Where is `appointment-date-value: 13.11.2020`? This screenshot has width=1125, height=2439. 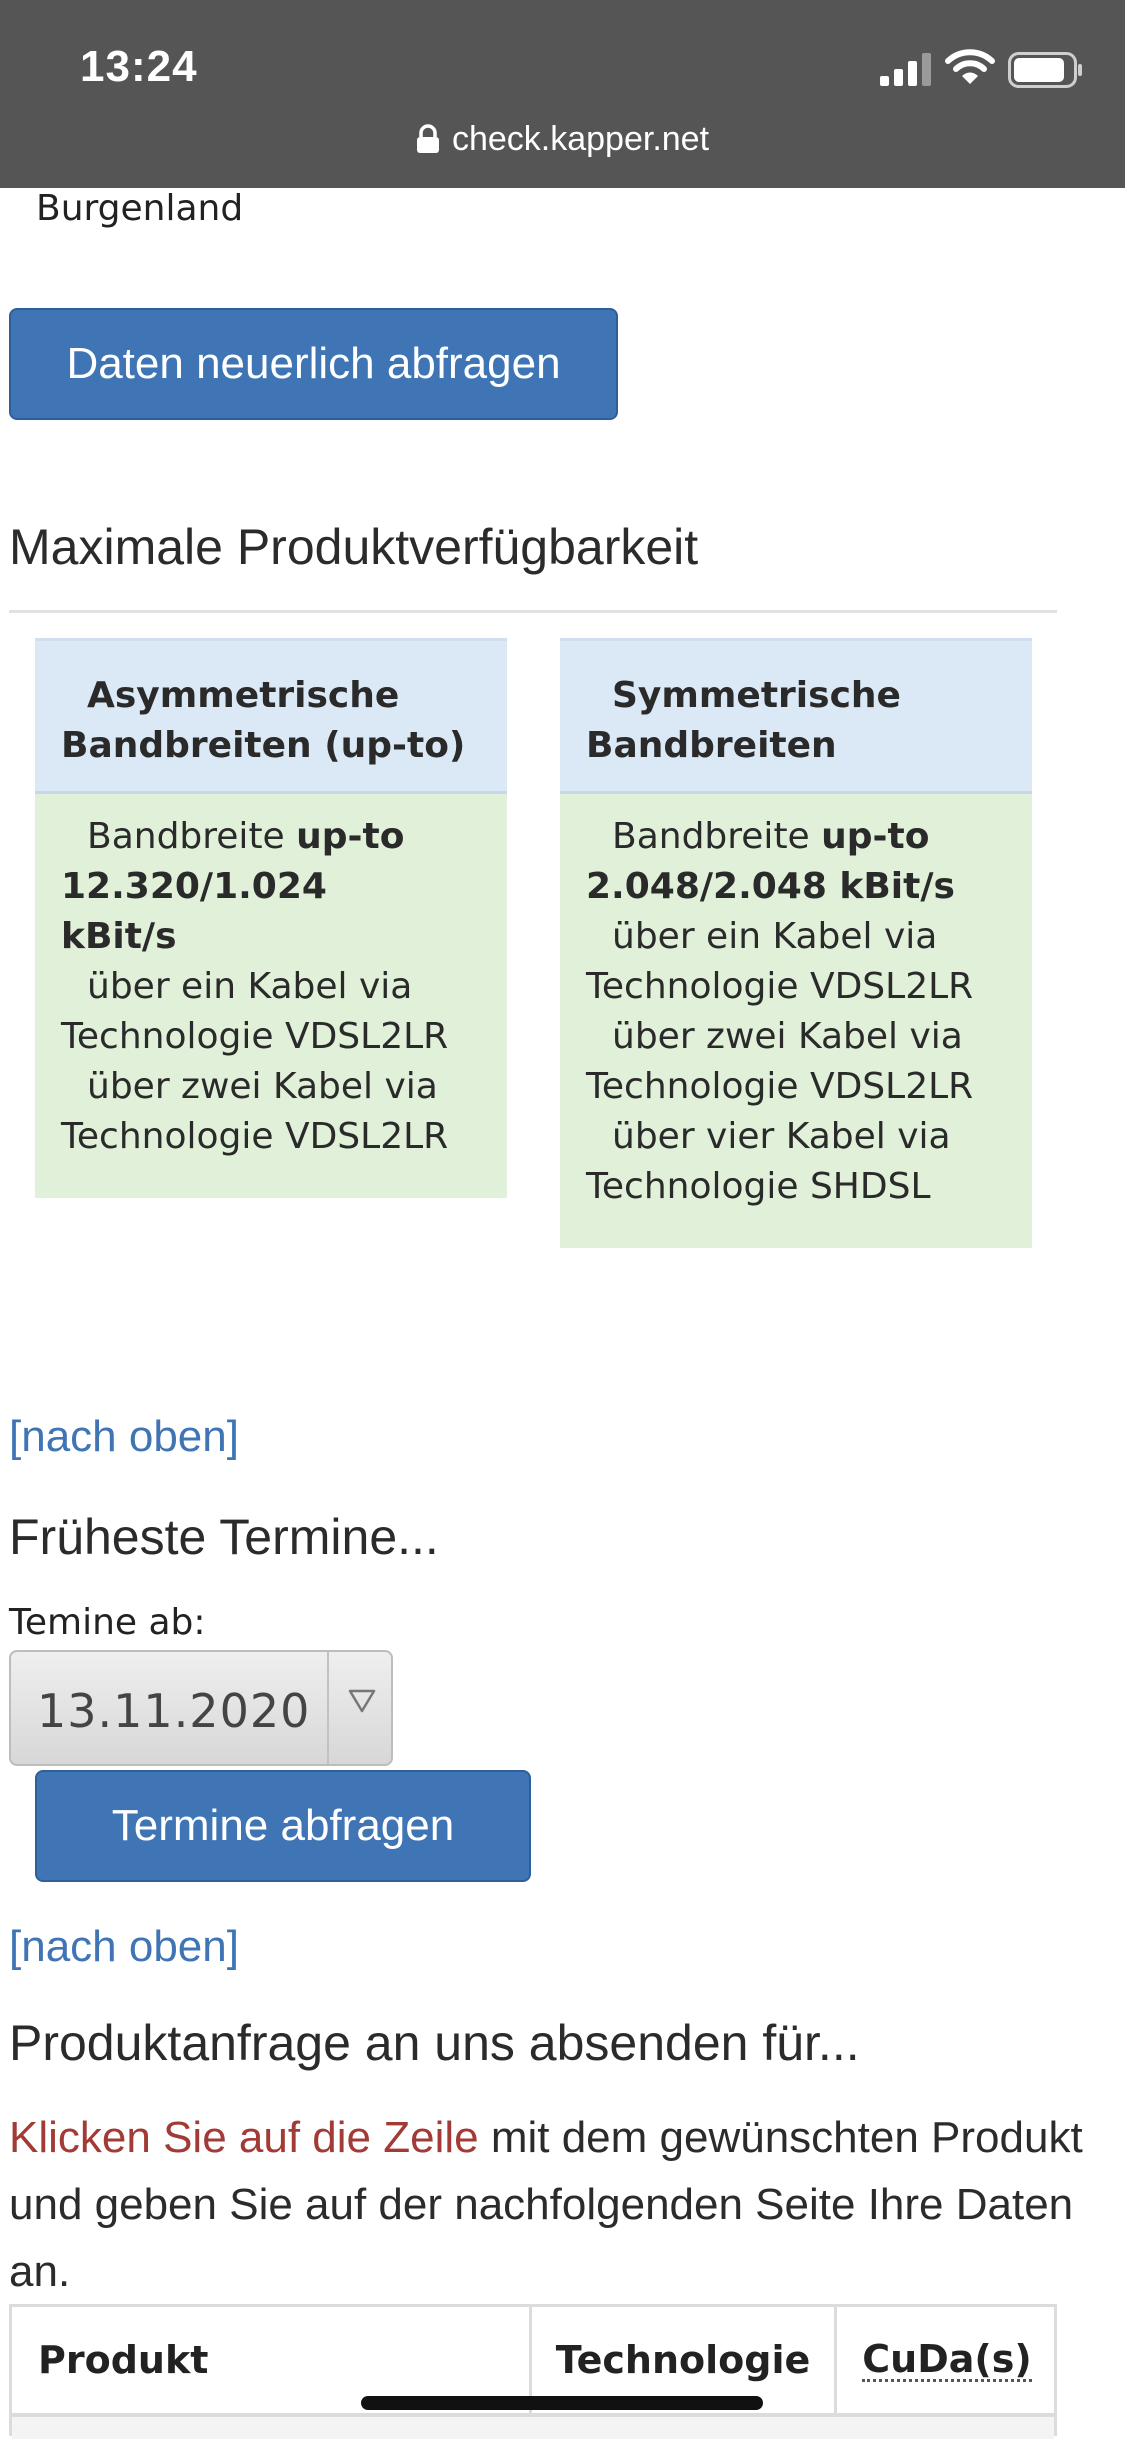 appointment-date-value: 13.11.2020 is located at coordinates (174, 1711).